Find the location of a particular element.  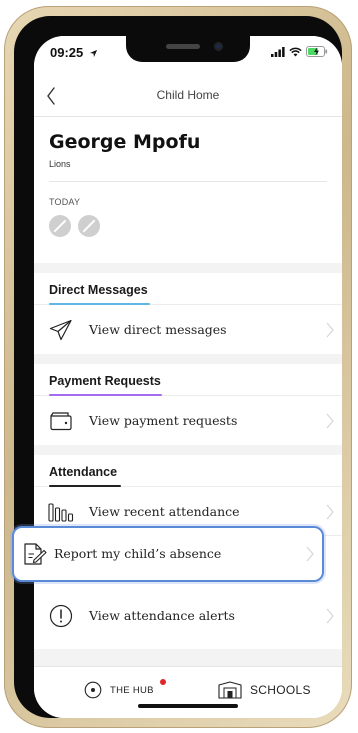

bar-chart-icon is located at coordinates (61, 512).